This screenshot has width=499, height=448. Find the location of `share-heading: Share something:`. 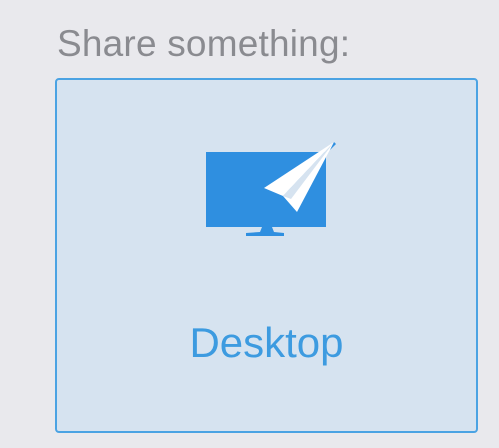

share-heading: Share something: is located at coordinates (204, 43).